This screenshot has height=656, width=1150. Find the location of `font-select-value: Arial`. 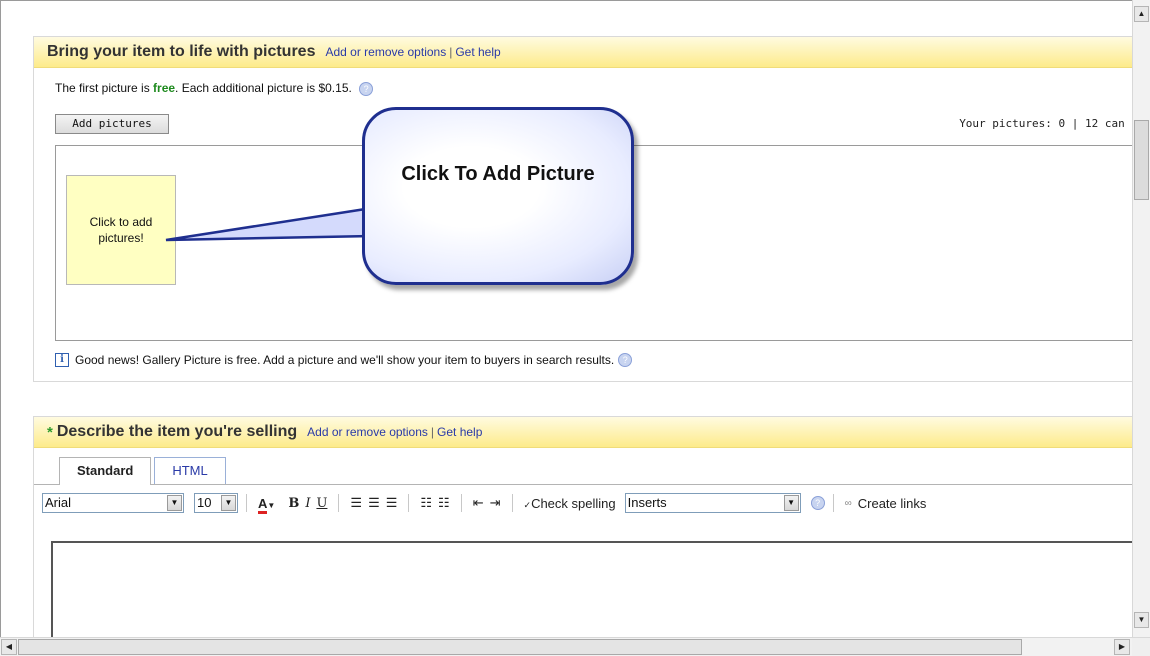

font-select-value: Arial is located at coordinates (58, 502).